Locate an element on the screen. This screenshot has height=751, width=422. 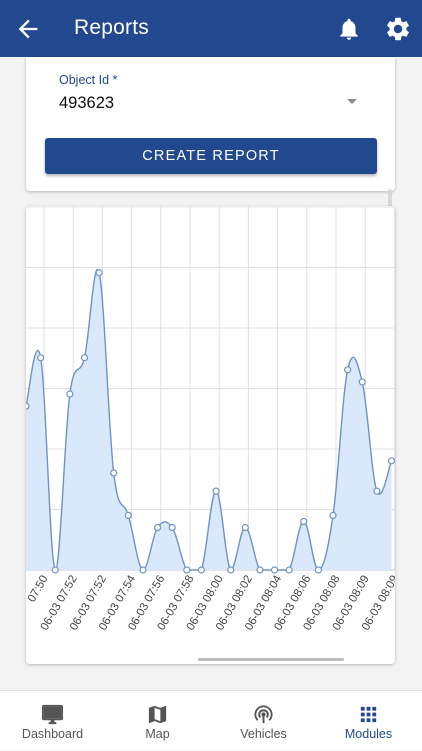
object-id-select: 493623 is located at coordinates (86, 103).